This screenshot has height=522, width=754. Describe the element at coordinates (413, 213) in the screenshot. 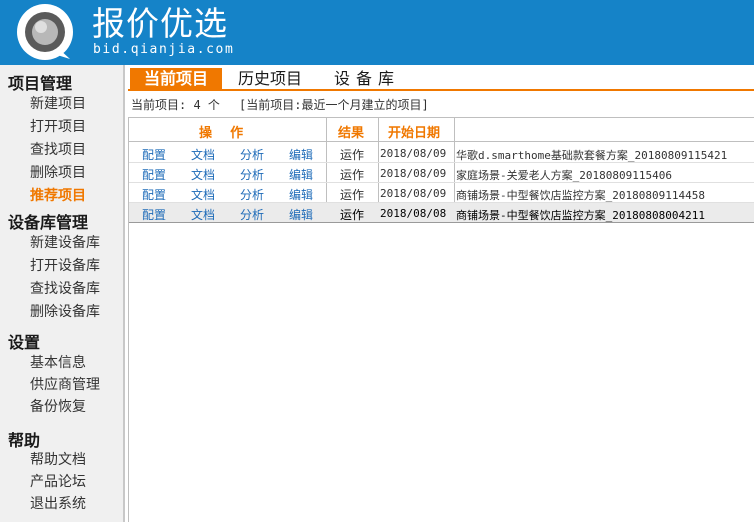

I see `date-cell: 2018/08/08` at that location.